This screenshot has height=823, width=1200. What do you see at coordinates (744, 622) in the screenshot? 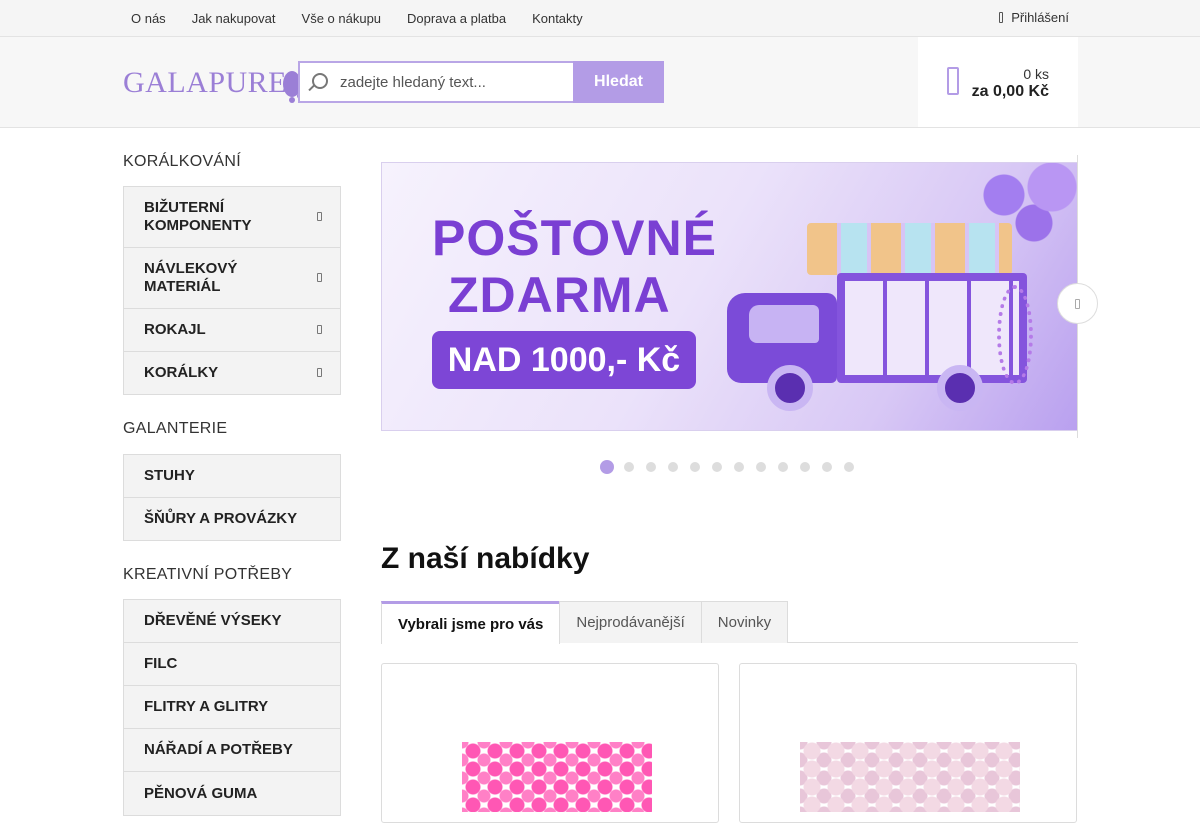
I see `tab-novinky: Novinky` at bounding box center [744, 622].